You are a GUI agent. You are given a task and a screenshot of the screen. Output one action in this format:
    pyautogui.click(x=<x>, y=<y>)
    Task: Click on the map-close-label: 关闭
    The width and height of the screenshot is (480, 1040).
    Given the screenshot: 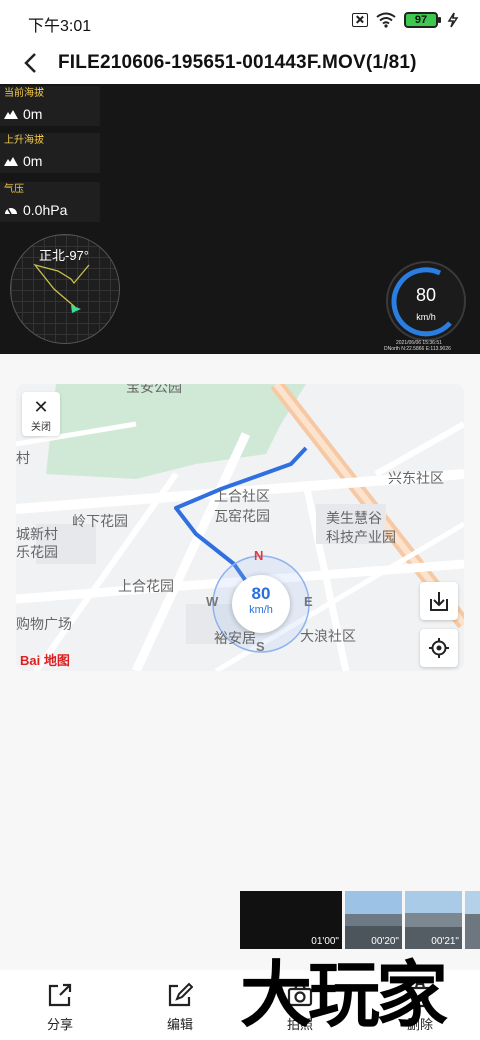 What is the action you would take?
    pyautogui.click(x=41, y=427)
    